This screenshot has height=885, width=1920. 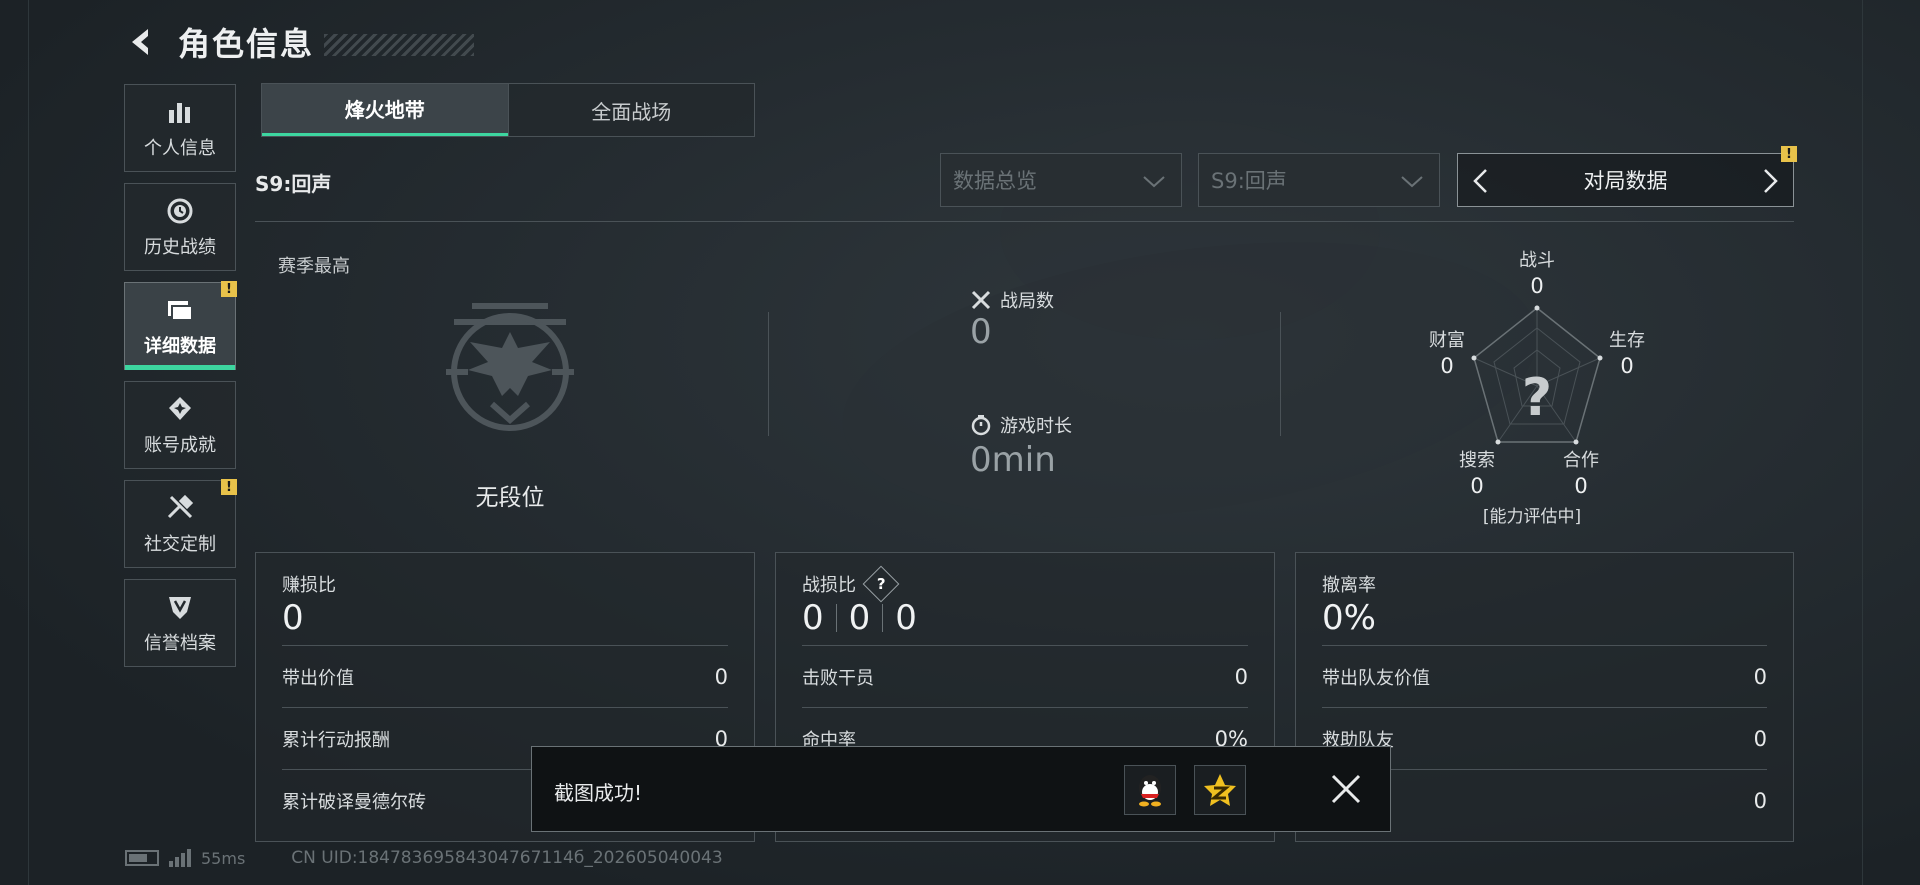 I want to click on radar-combat-label: 战斗, so click(x=1537, y=260).